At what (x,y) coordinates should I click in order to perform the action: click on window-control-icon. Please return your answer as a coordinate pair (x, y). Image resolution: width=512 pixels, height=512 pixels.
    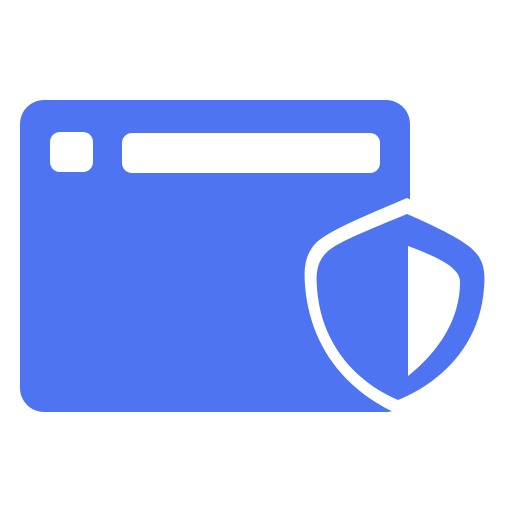
    Looking at the image, I should click on (71, 152).